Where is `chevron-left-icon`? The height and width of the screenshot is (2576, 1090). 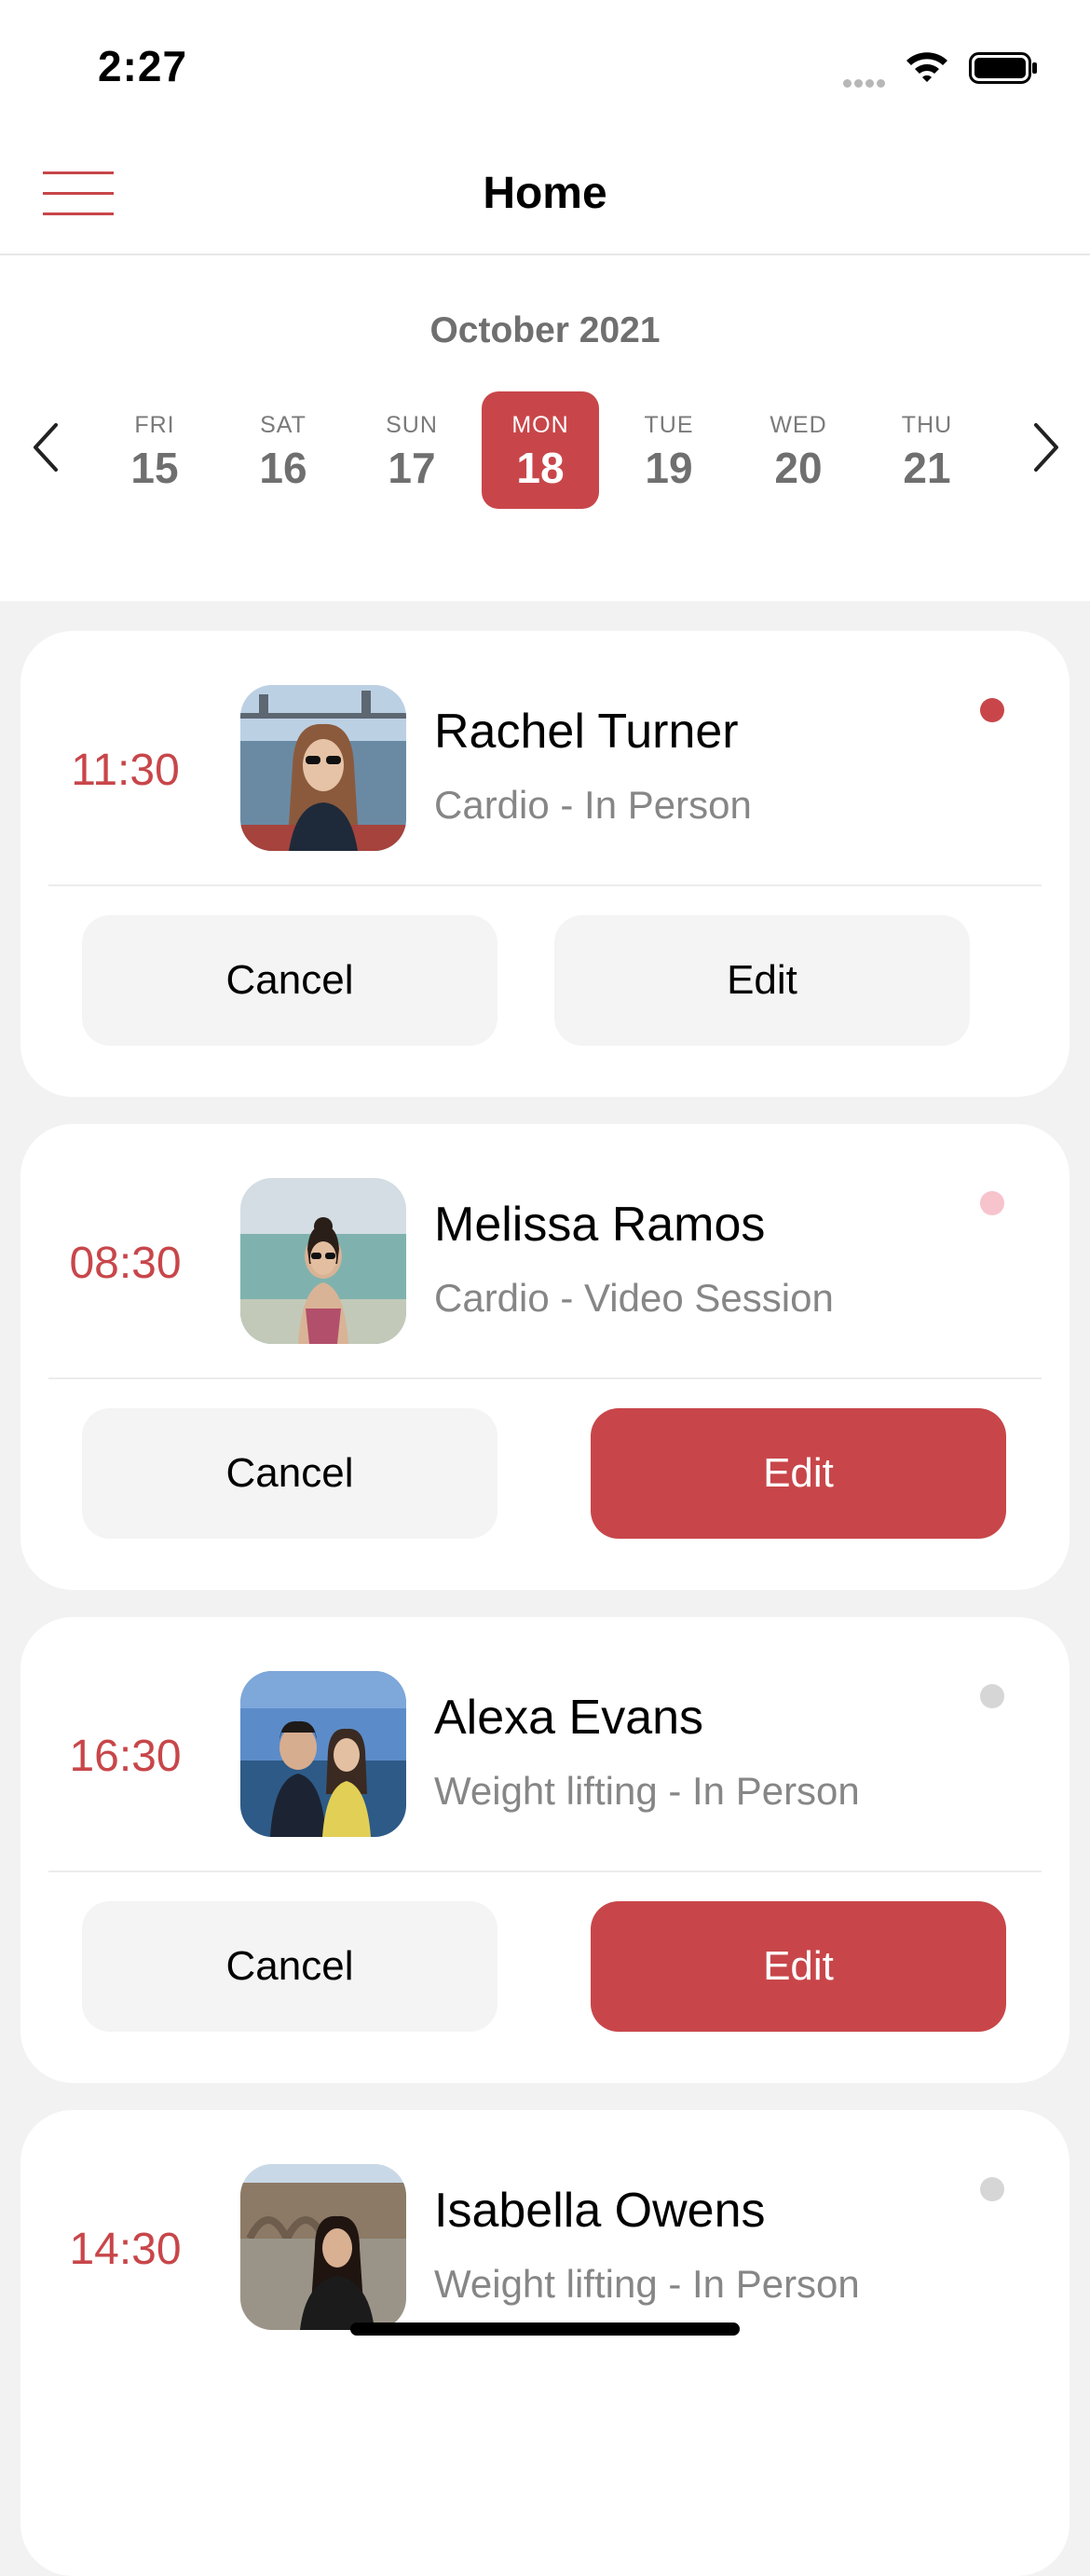 chevron-left-icon is located at coordinates (47, 447).